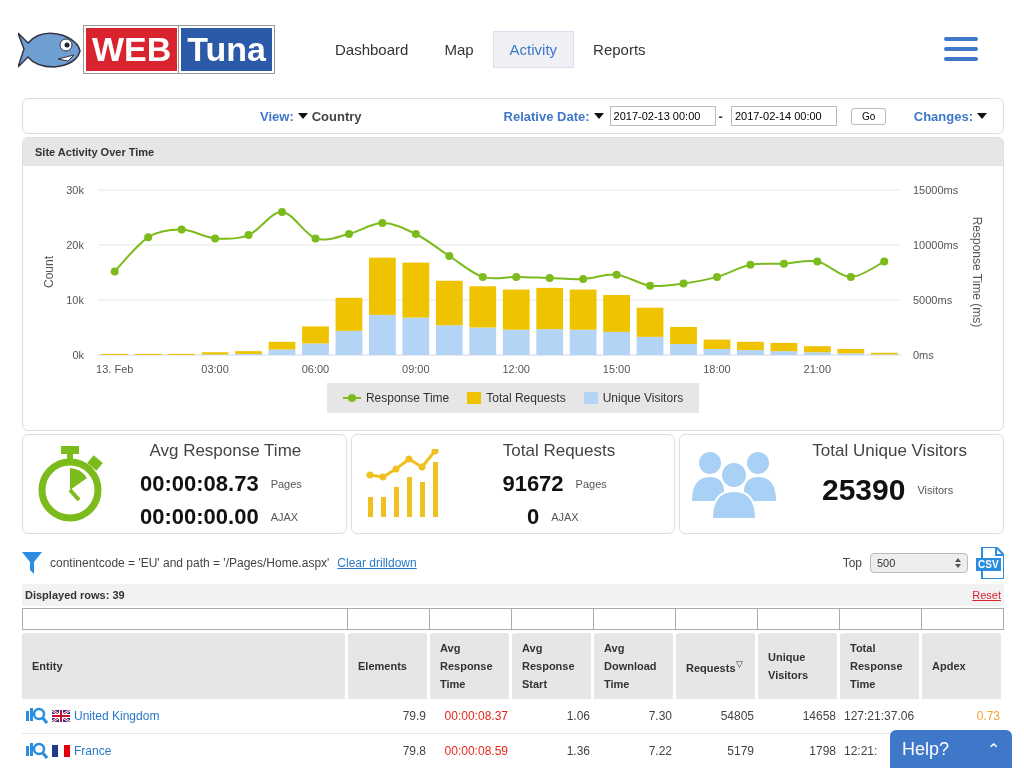 This screenshot has width=1024, height=768. I want to click on table-cell: 00:00:08.59, so click(471, 751).